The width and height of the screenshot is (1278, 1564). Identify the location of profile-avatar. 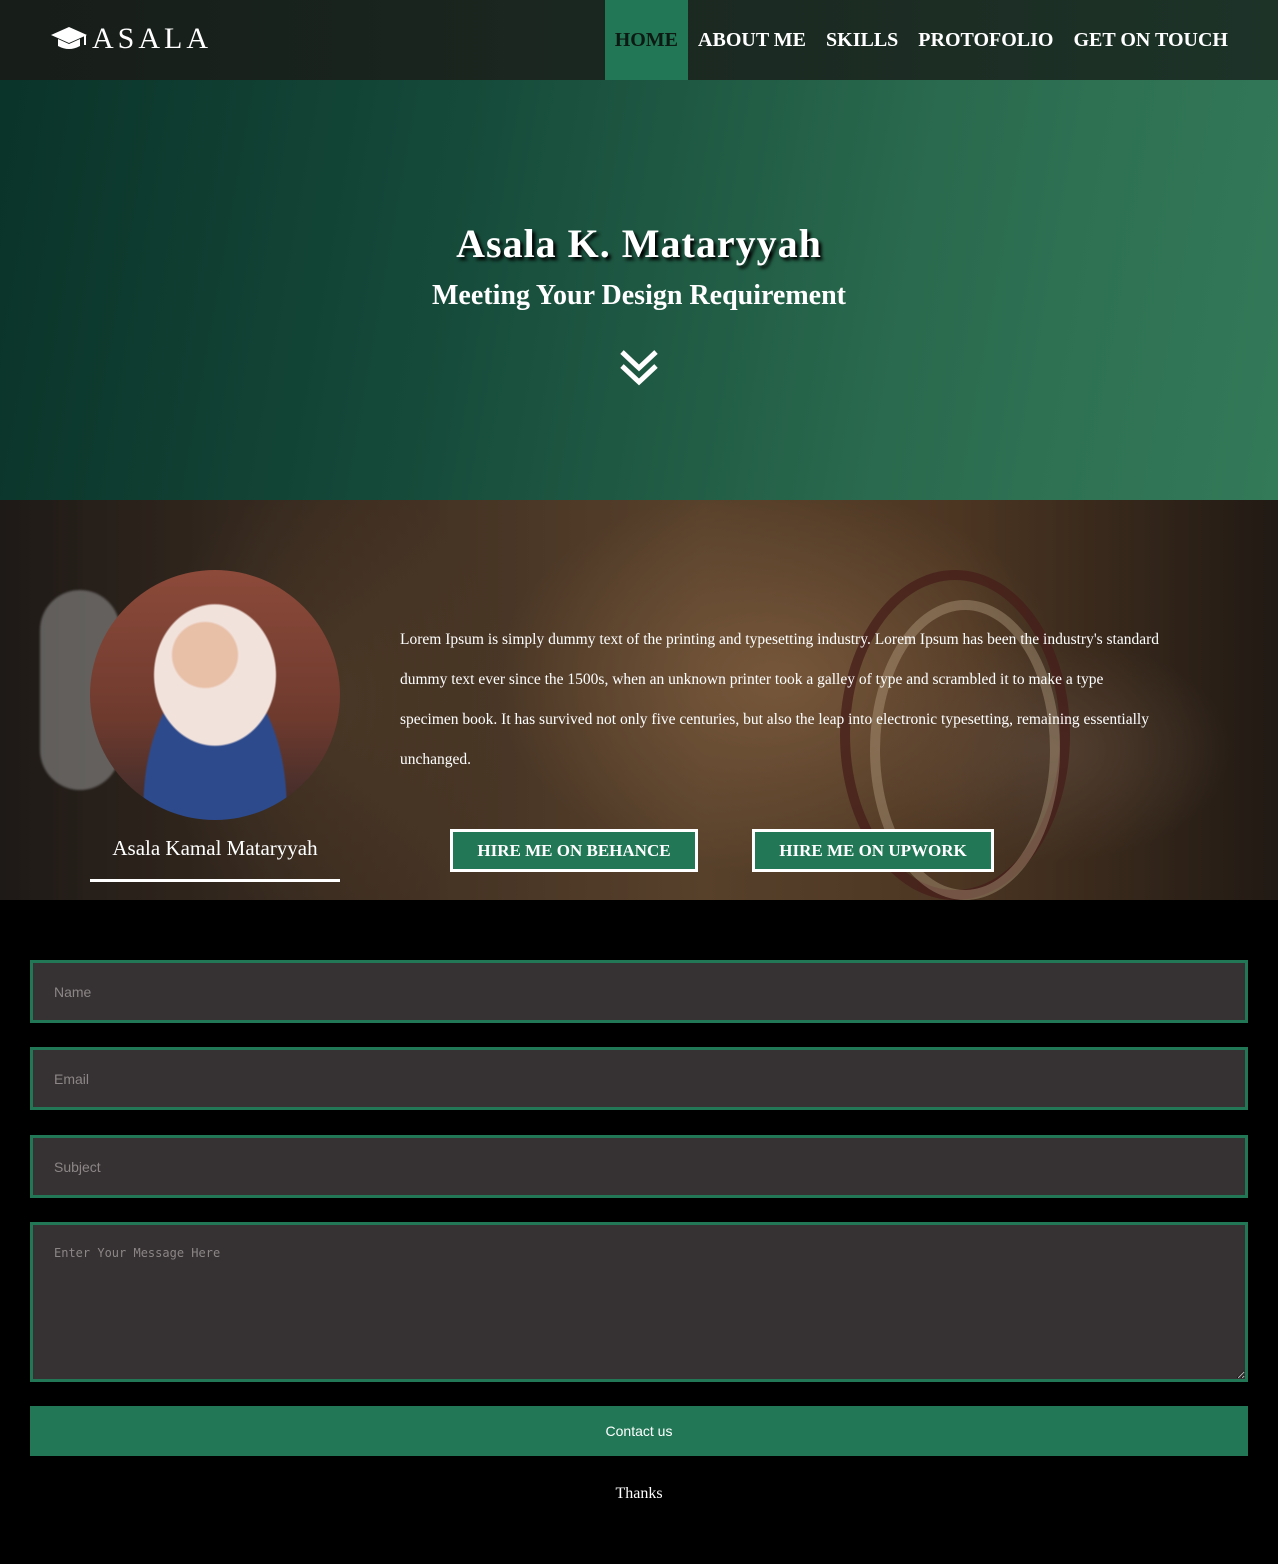
(215, 695).